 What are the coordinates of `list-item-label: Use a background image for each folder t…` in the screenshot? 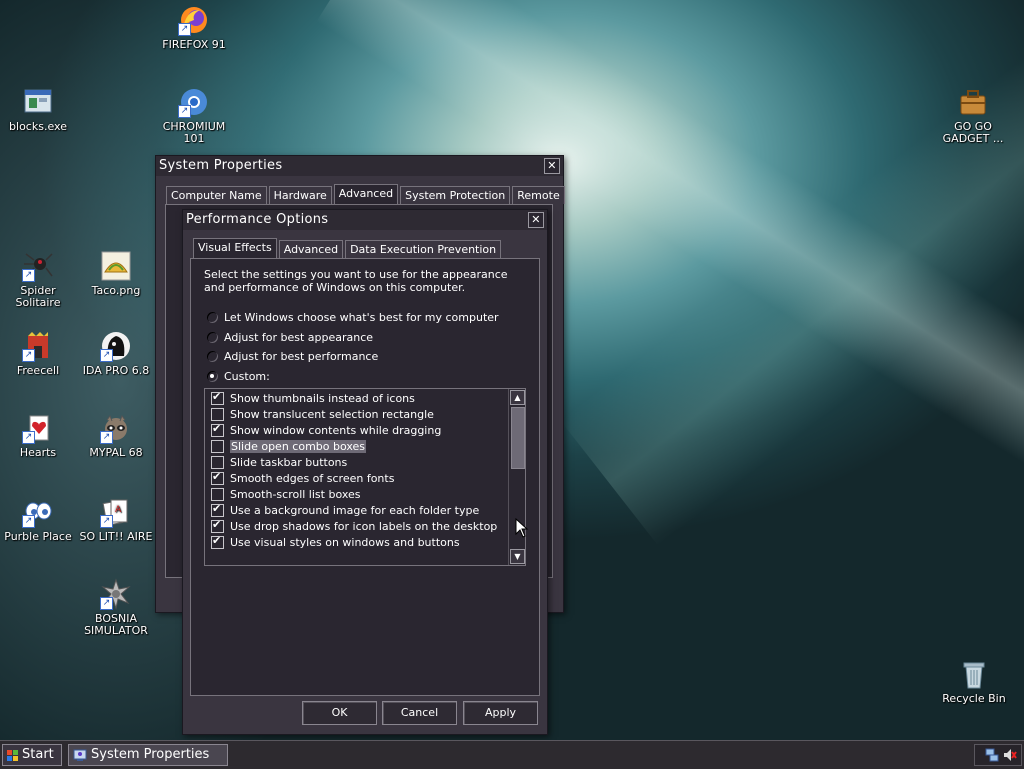 It's located at (355, 510).